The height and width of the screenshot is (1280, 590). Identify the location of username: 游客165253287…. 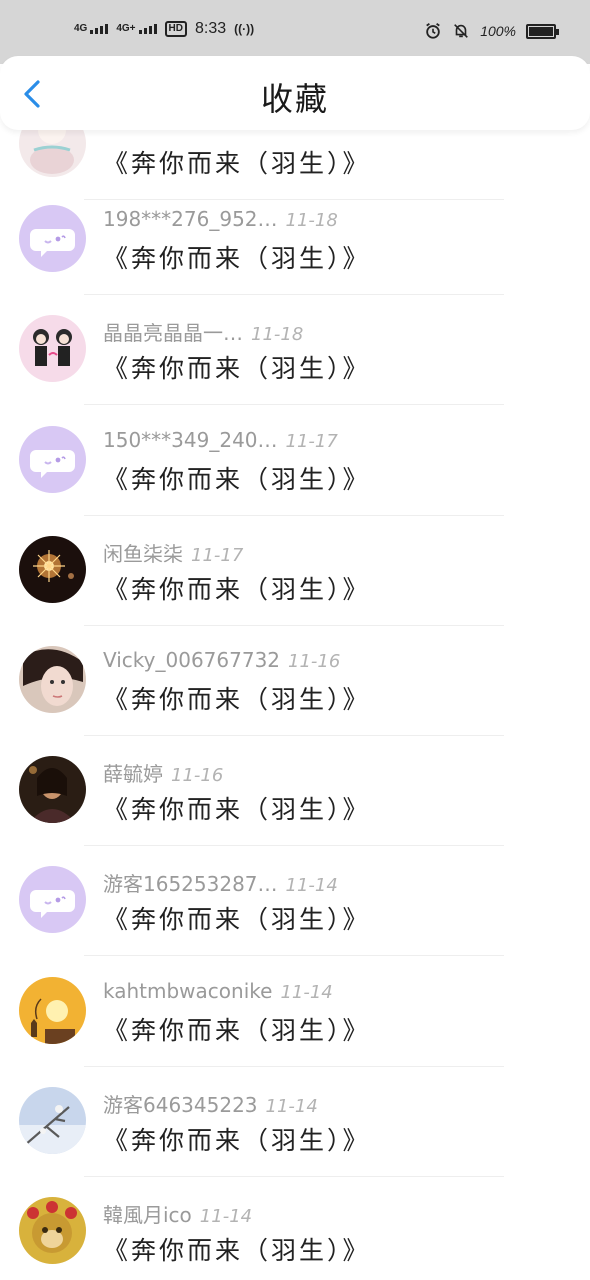
(190, 884).